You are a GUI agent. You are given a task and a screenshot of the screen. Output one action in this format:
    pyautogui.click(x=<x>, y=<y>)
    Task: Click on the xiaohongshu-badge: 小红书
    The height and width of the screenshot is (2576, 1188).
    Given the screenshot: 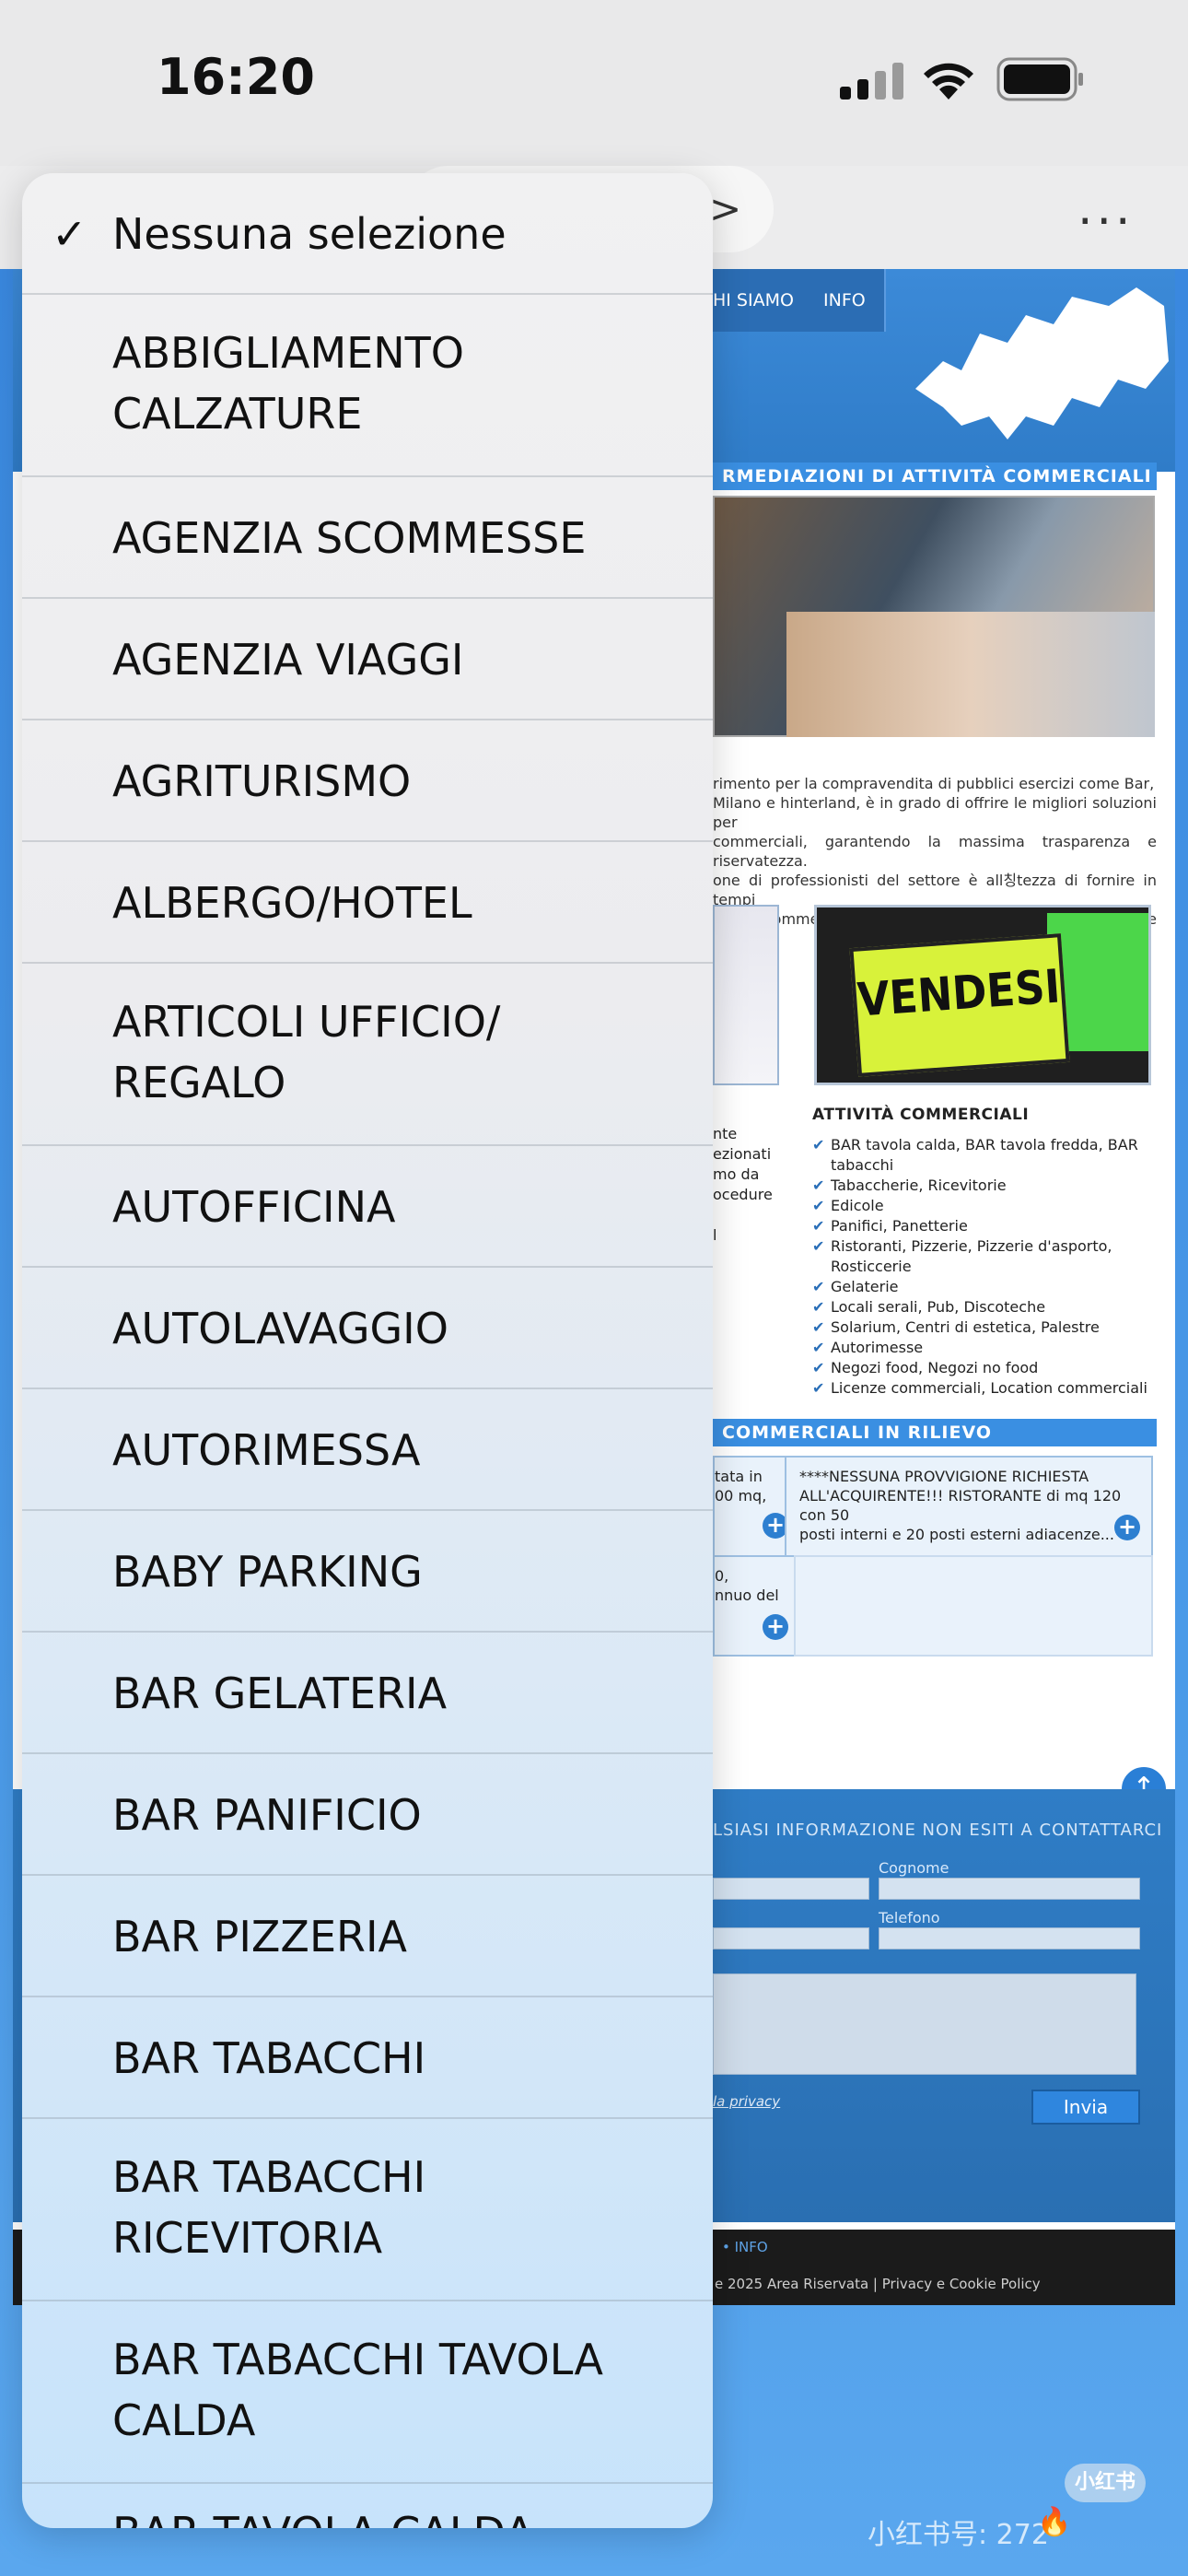 What is the action you would take?
    pyautogui.click(x=1105, y=2483)
    